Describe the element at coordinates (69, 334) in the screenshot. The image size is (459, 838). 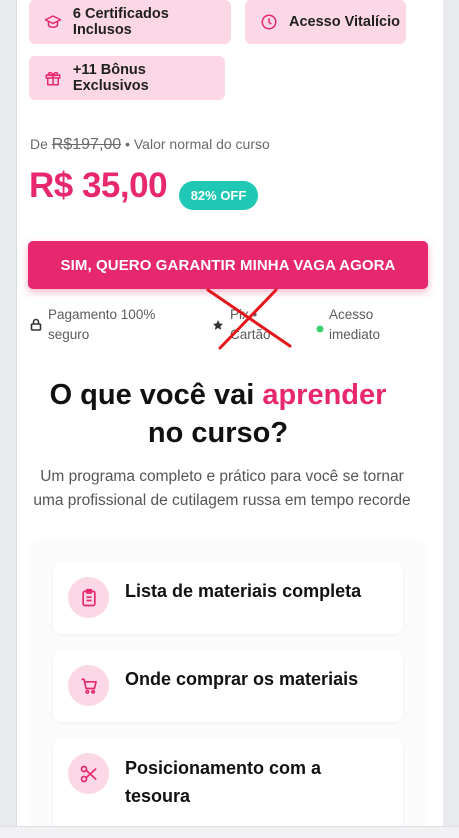
I see `trust-secure-line2: seguro` at that location.